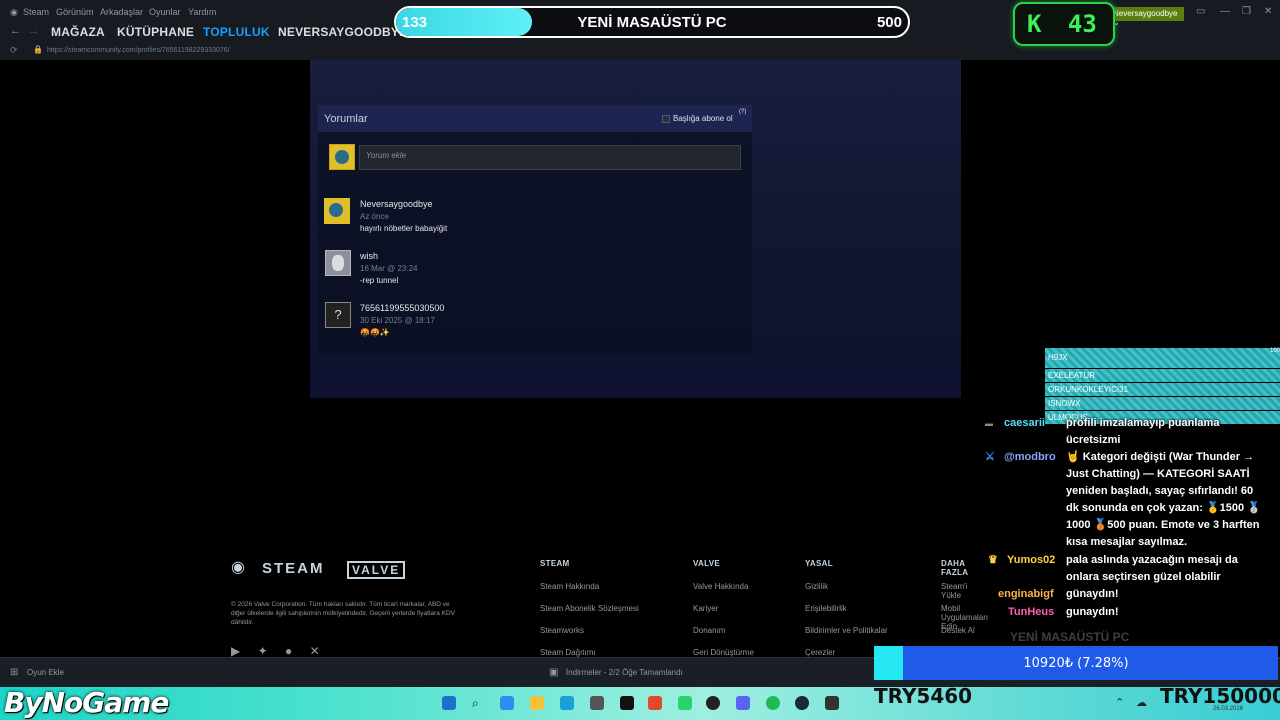 The width and height of the screenshot is (1280, 720). Describe the element at coordinates (202, 12) in the screenshot. I see `menu-item-help: Yardım` at that location.